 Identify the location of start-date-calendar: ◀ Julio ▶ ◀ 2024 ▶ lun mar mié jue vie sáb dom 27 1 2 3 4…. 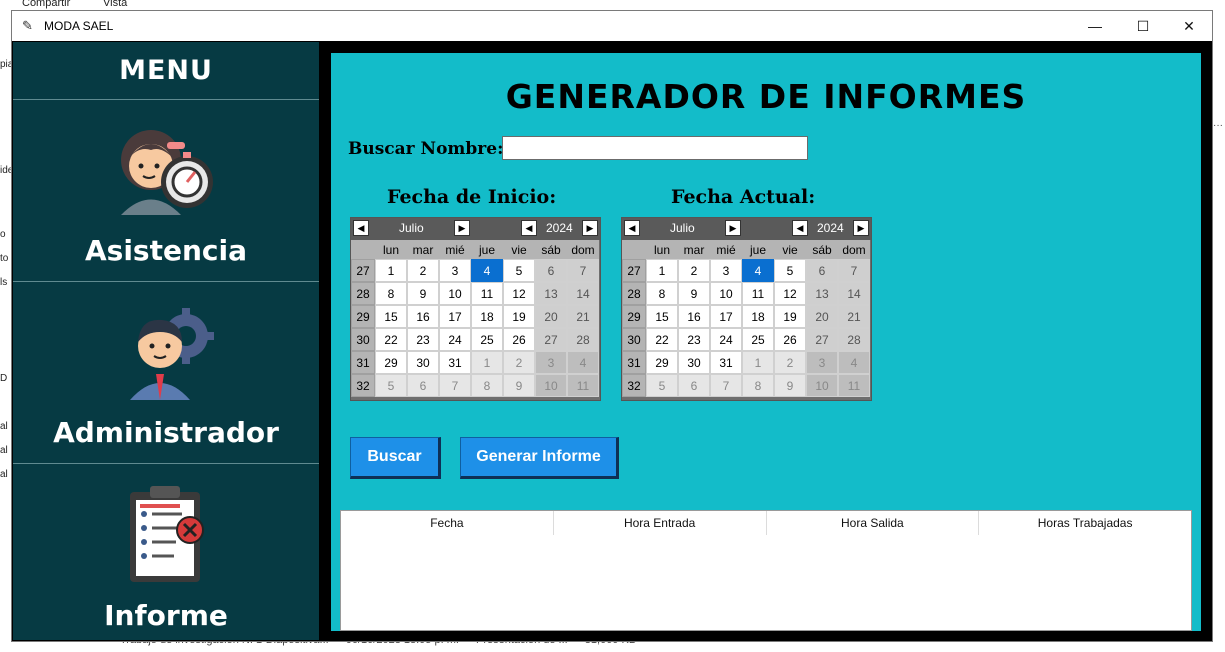
(475, 309).